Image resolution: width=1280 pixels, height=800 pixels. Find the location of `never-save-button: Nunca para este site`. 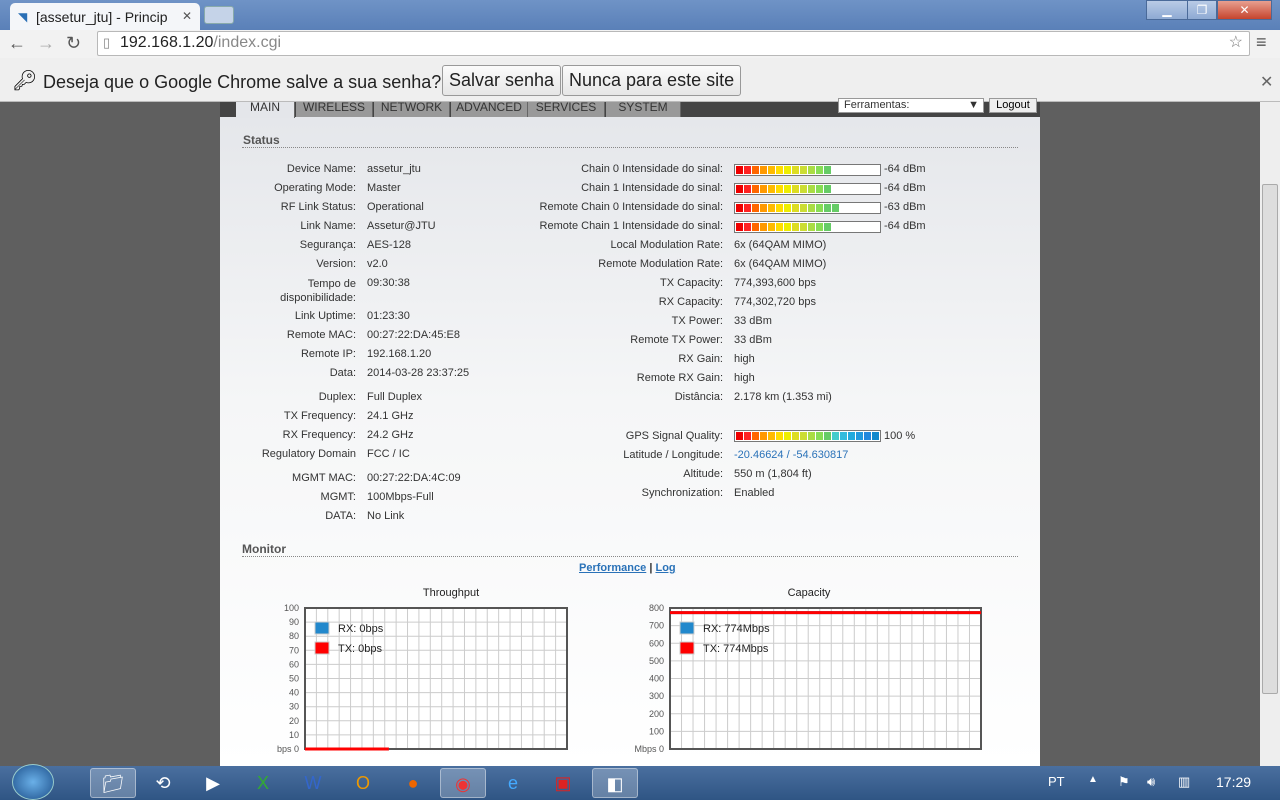

never-save-button: Nunca para este site is located at coordinates (652, 80).